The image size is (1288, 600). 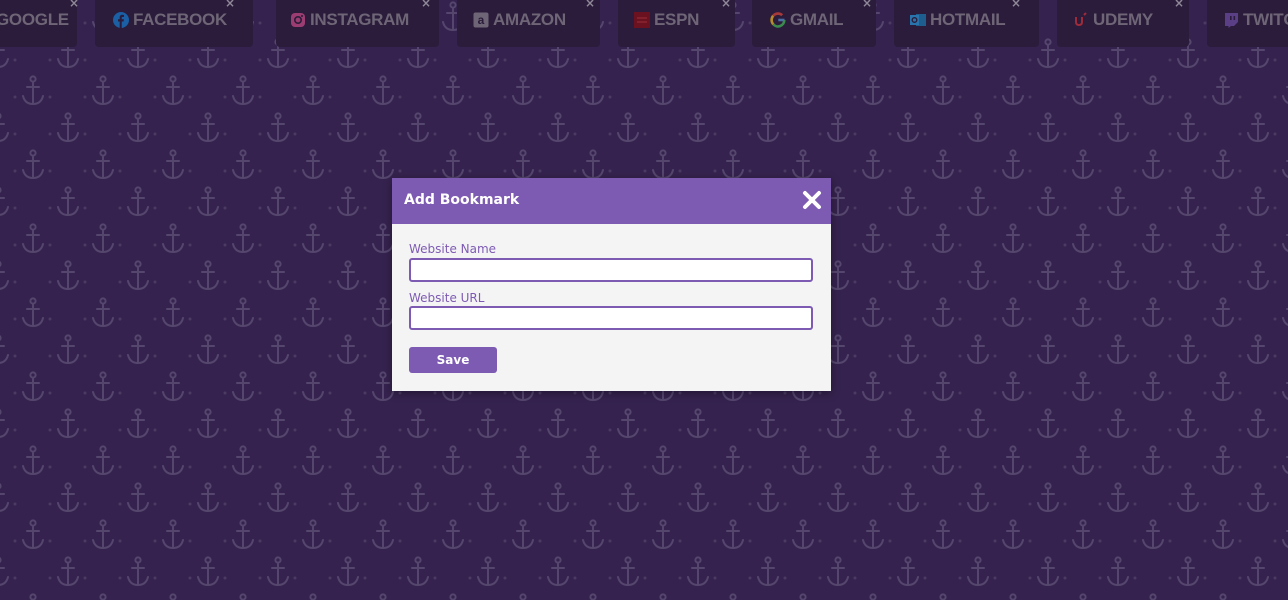 I want to click on bookmark-label: TWITCH, so click(x=1265, y=19).